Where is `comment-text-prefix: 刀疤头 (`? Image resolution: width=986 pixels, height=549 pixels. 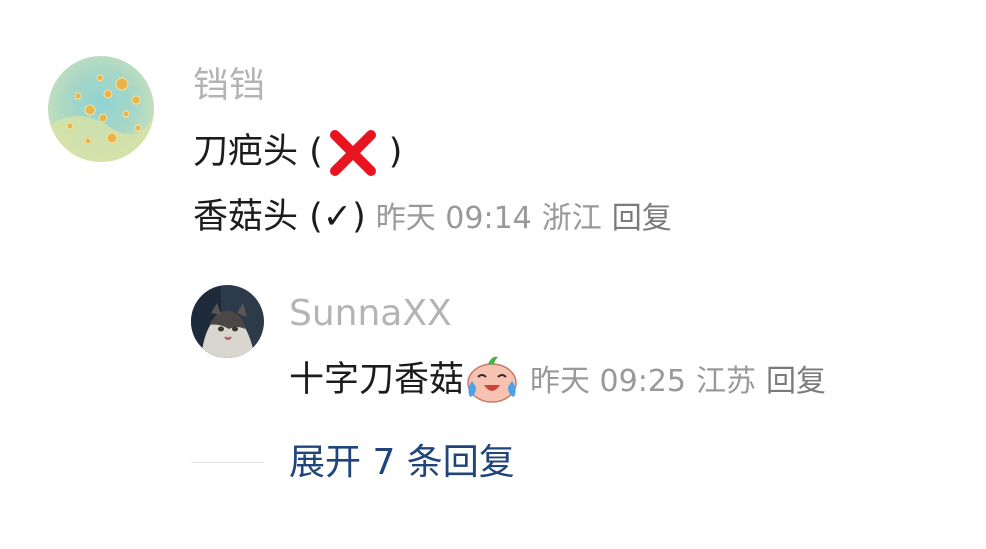 comment-text-prefix: 刀疤头 ( is located at coordinates (258, 152).